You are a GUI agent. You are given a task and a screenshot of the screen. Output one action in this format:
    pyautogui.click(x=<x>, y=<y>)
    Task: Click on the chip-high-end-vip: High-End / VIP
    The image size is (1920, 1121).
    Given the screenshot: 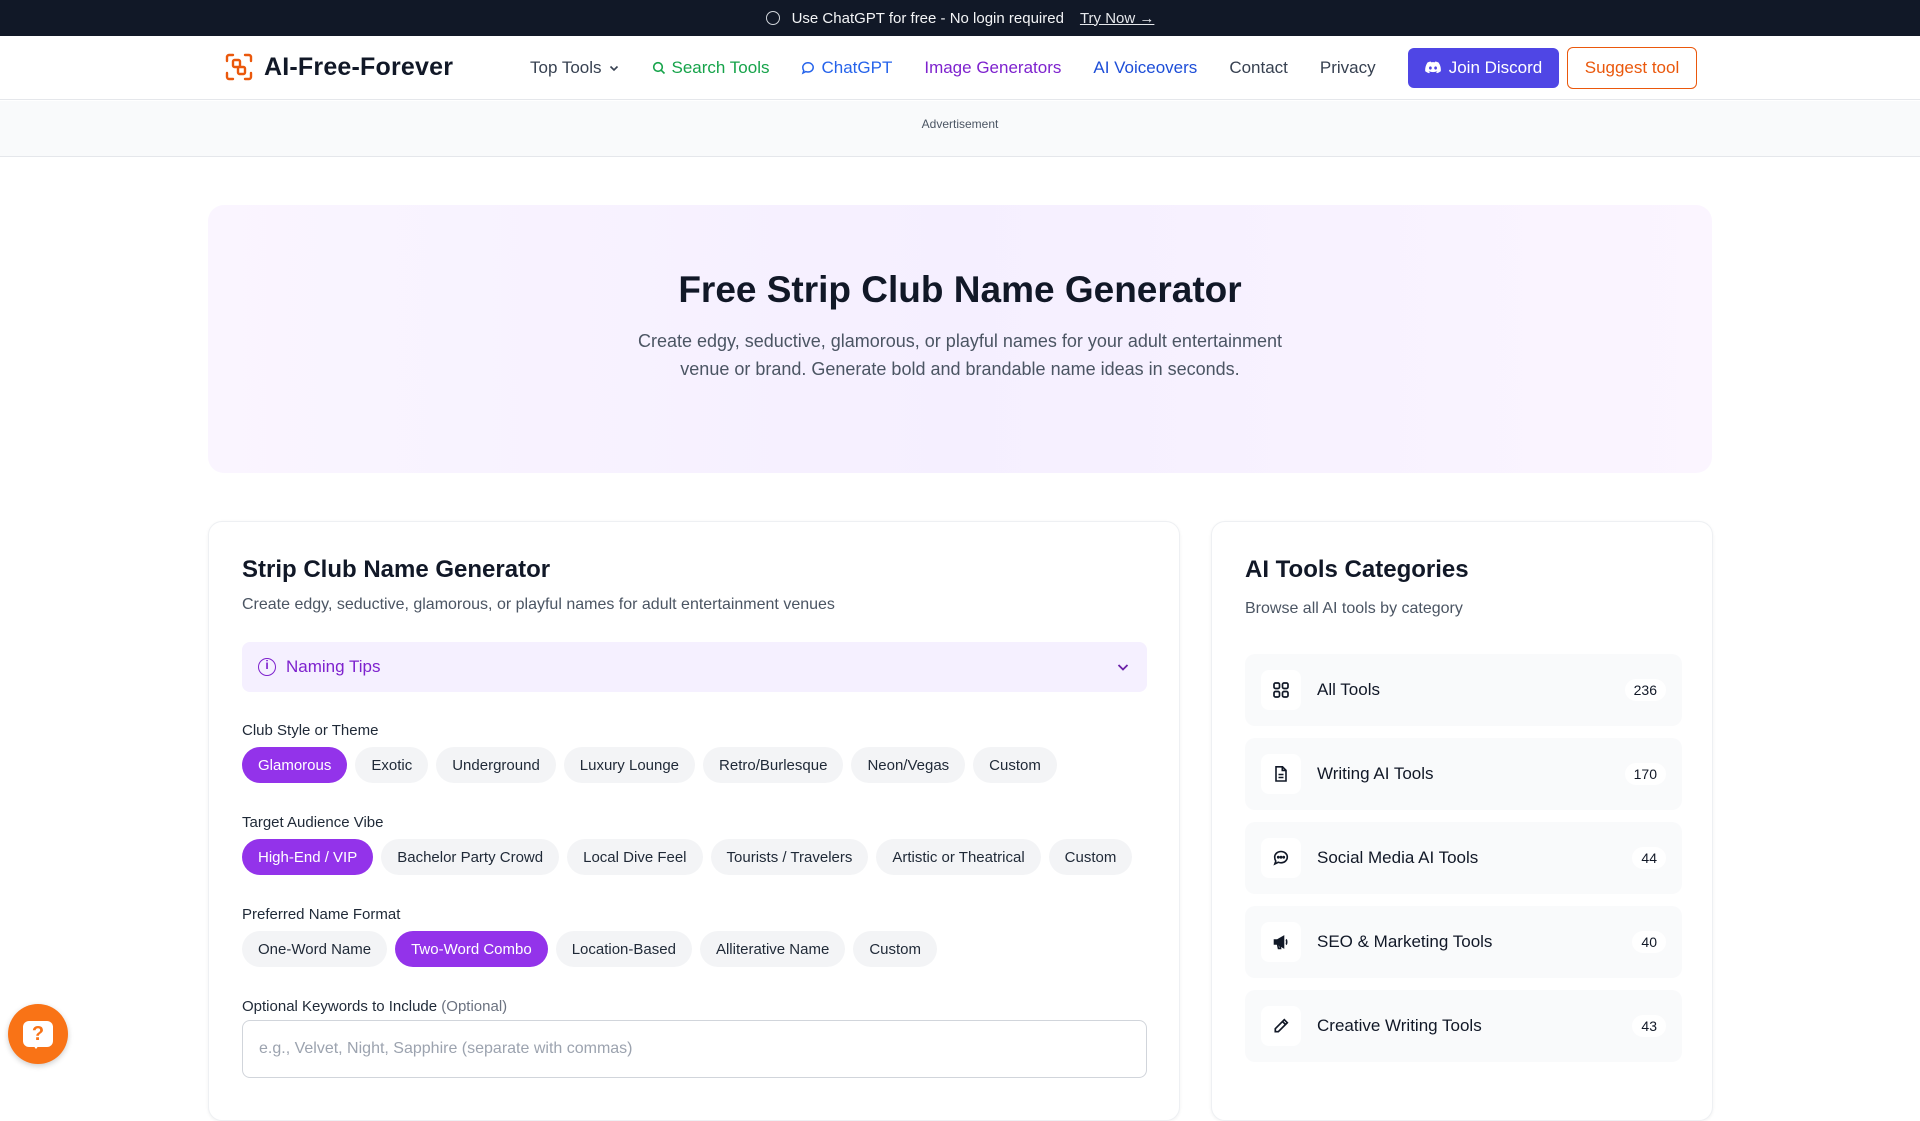 What is the action you would take?
    pyautogui.click(x=308, y=857)
    